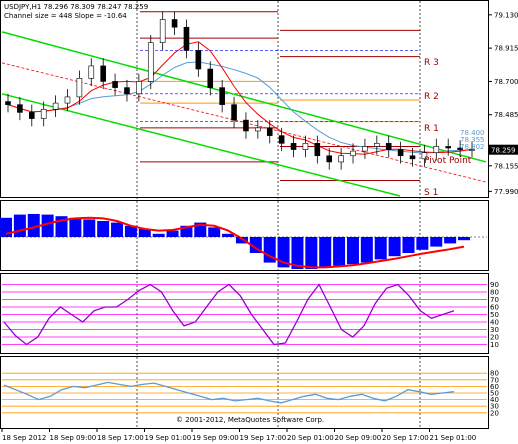 This screenshot has width=518, height=444. I want to click on time-tick-label: 19 Sep 17:00, so click(263, 438).